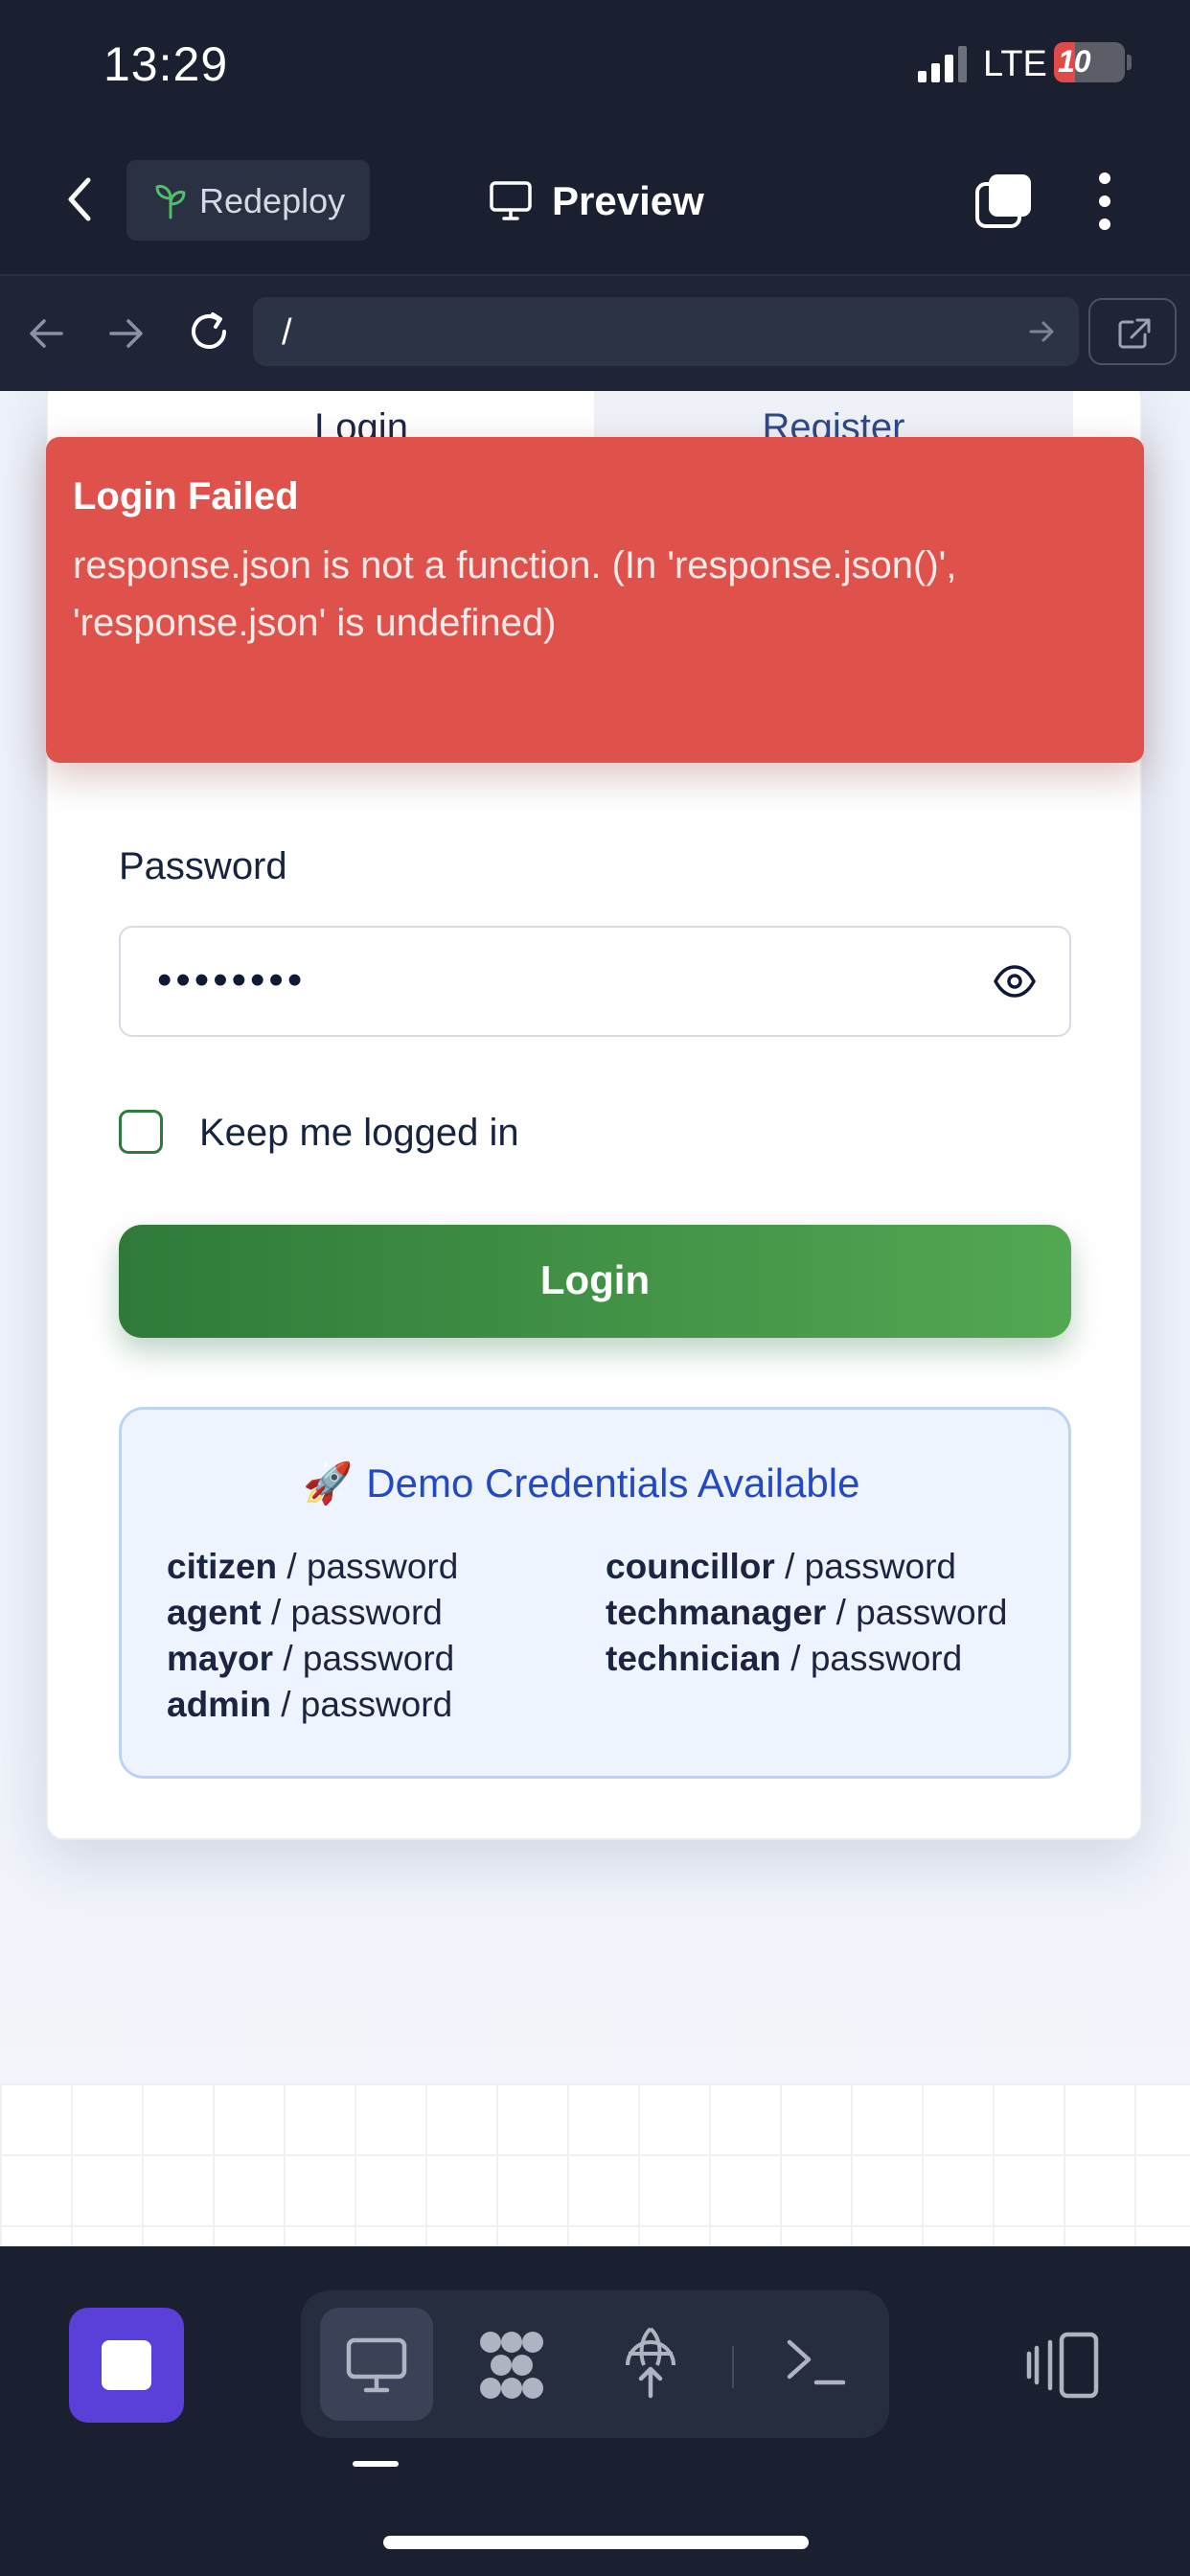 This screenshot has height=2576, width=1190. I want to click on stop-icon, so click(127, 2365).